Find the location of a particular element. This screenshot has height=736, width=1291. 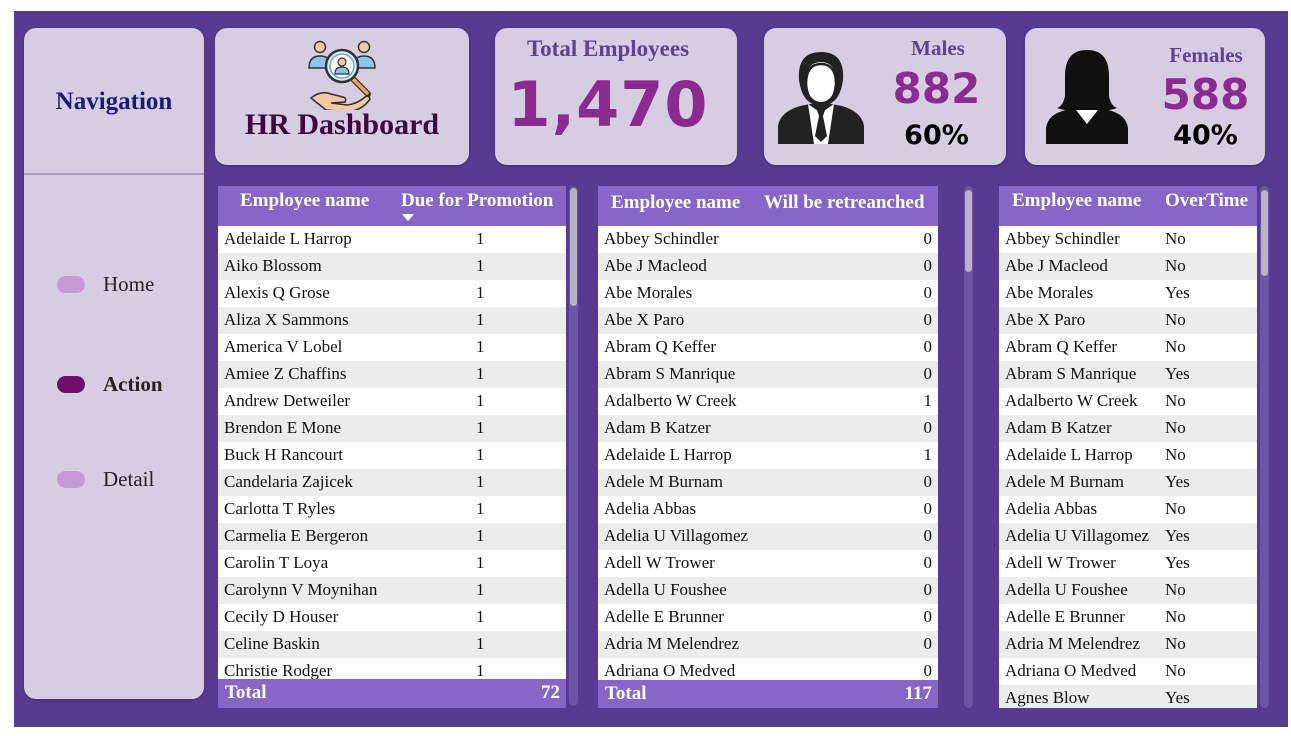

table-row: Adalberto W Creek No is located at coordinates (1128, 401).